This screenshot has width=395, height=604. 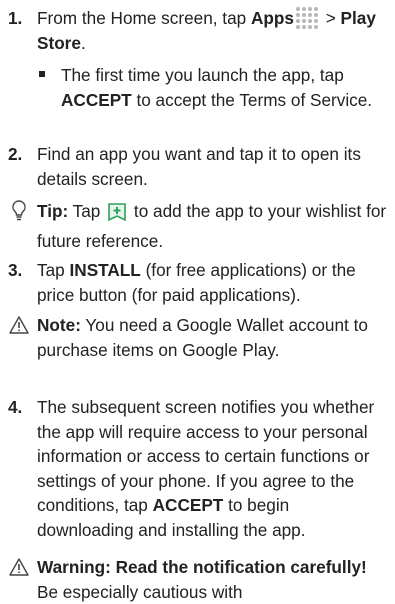 I want to click on step-number: 3., so click(x=15, y=270).